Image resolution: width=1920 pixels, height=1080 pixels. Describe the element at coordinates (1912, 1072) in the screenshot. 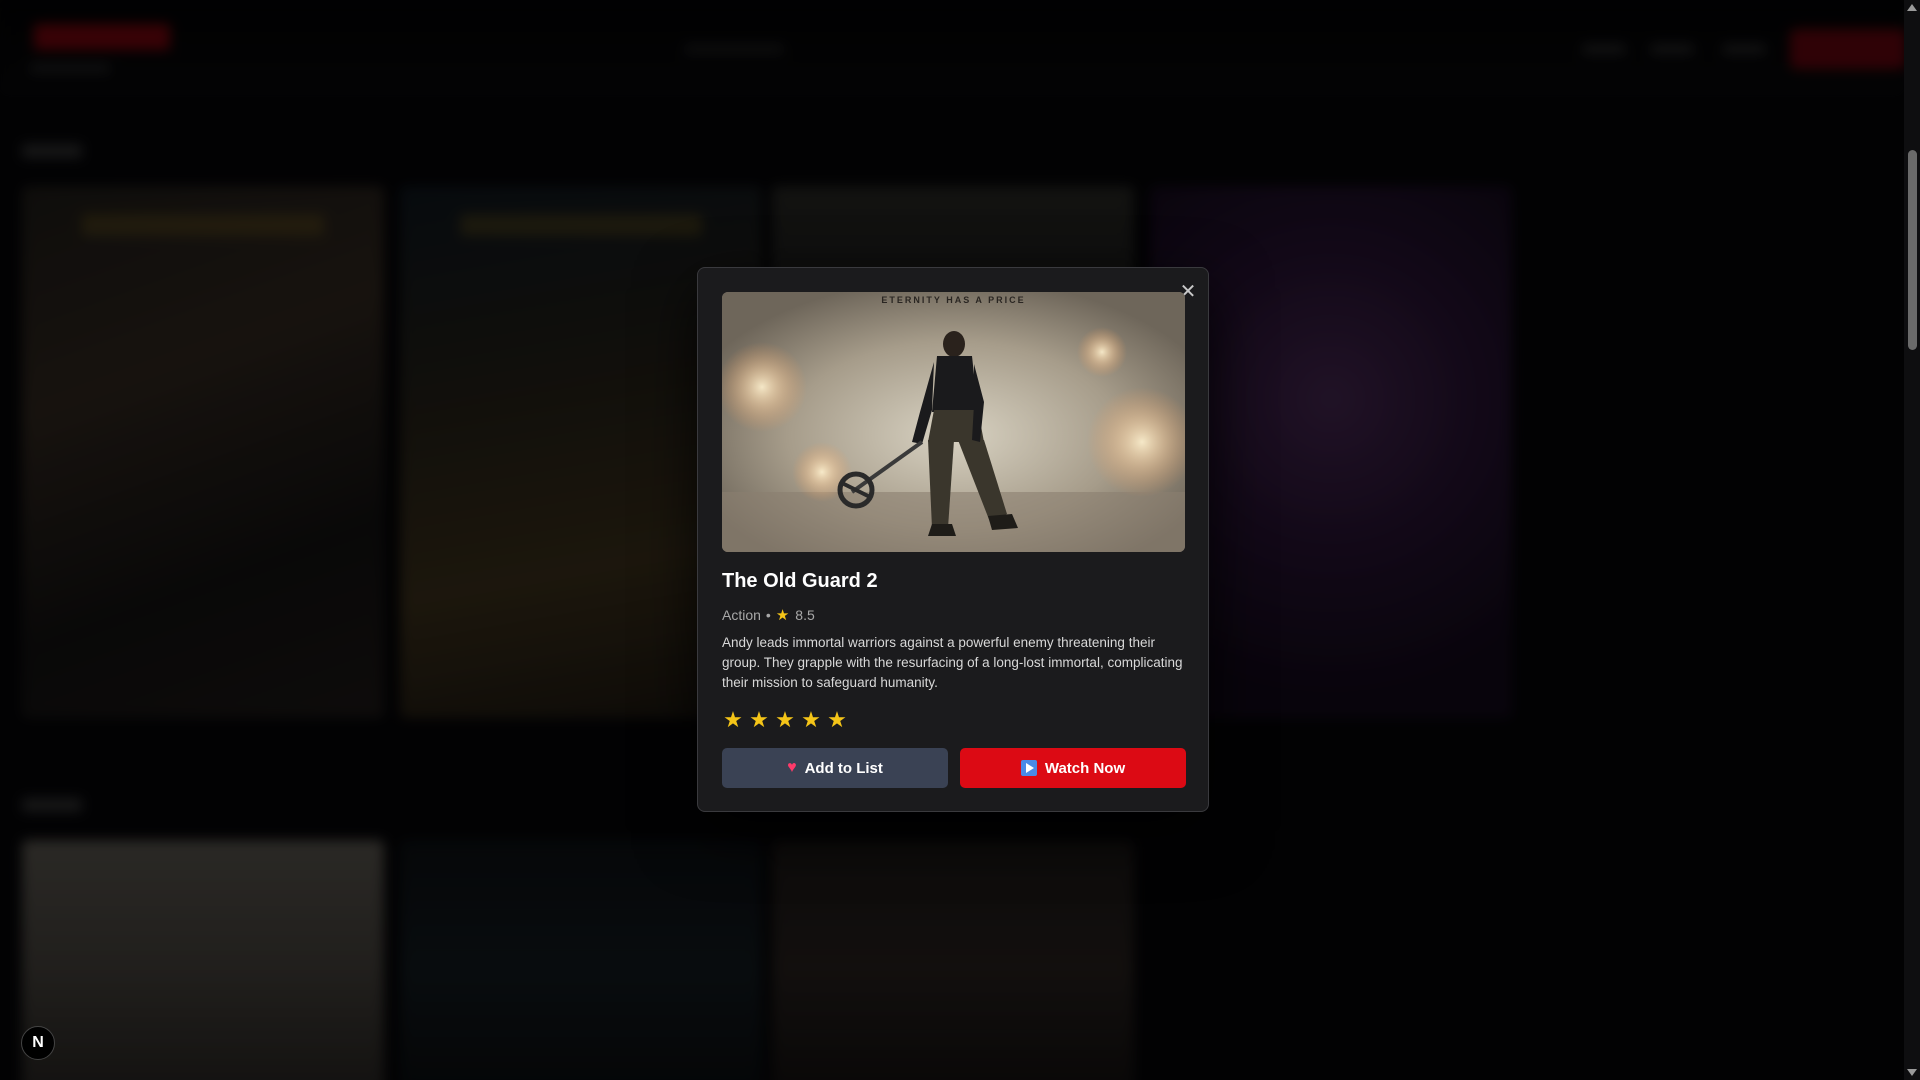

I see `scroll-down-arrow-icon` at that location.